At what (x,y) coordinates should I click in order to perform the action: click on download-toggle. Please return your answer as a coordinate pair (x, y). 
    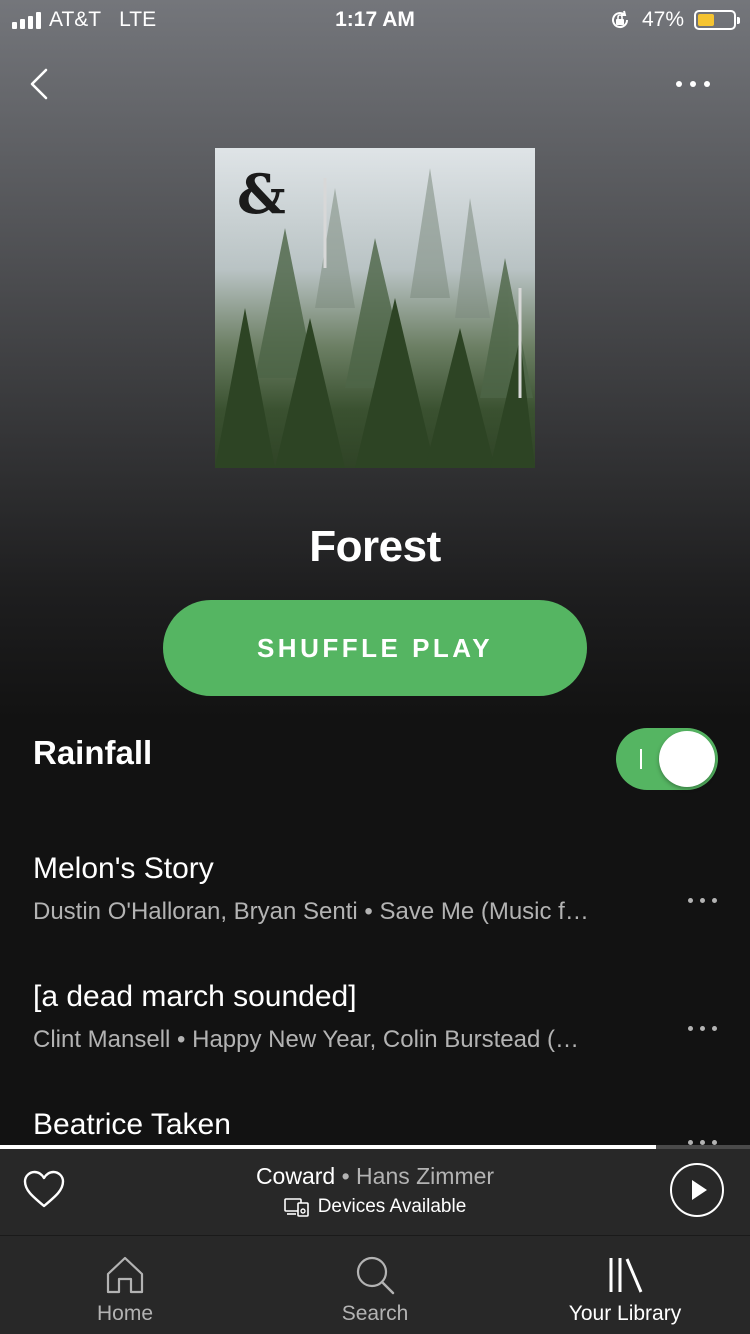
    Looking at the image, I should click on (667, 759).